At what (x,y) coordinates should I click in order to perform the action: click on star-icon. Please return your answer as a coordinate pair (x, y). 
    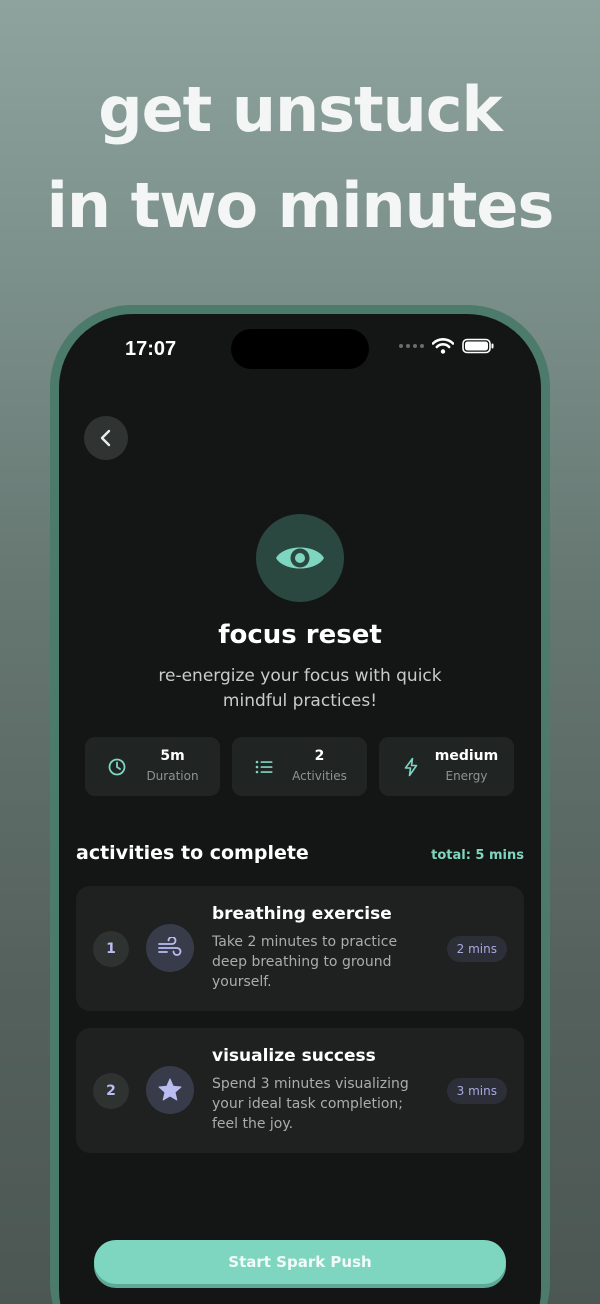
    Looking at the image, I should click on (170, 1089).